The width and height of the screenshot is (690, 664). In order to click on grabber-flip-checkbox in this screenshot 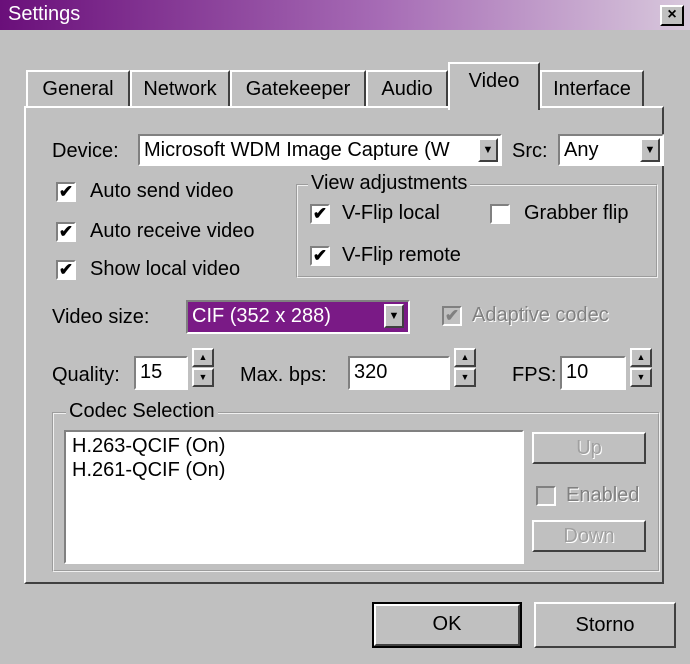, I will do `click(500, 214)`.